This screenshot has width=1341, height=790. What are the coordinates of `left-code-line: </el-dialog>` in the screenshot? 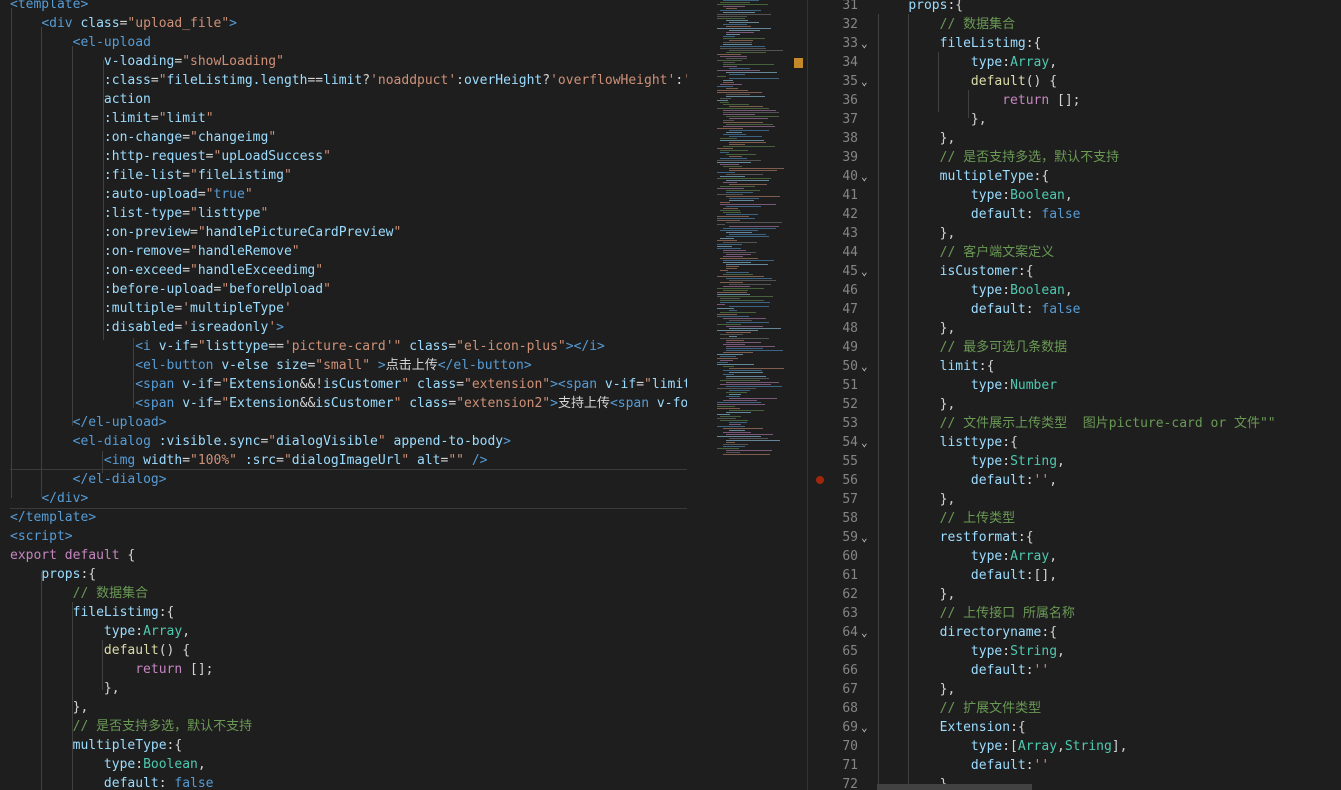 It's located at (119, 479).